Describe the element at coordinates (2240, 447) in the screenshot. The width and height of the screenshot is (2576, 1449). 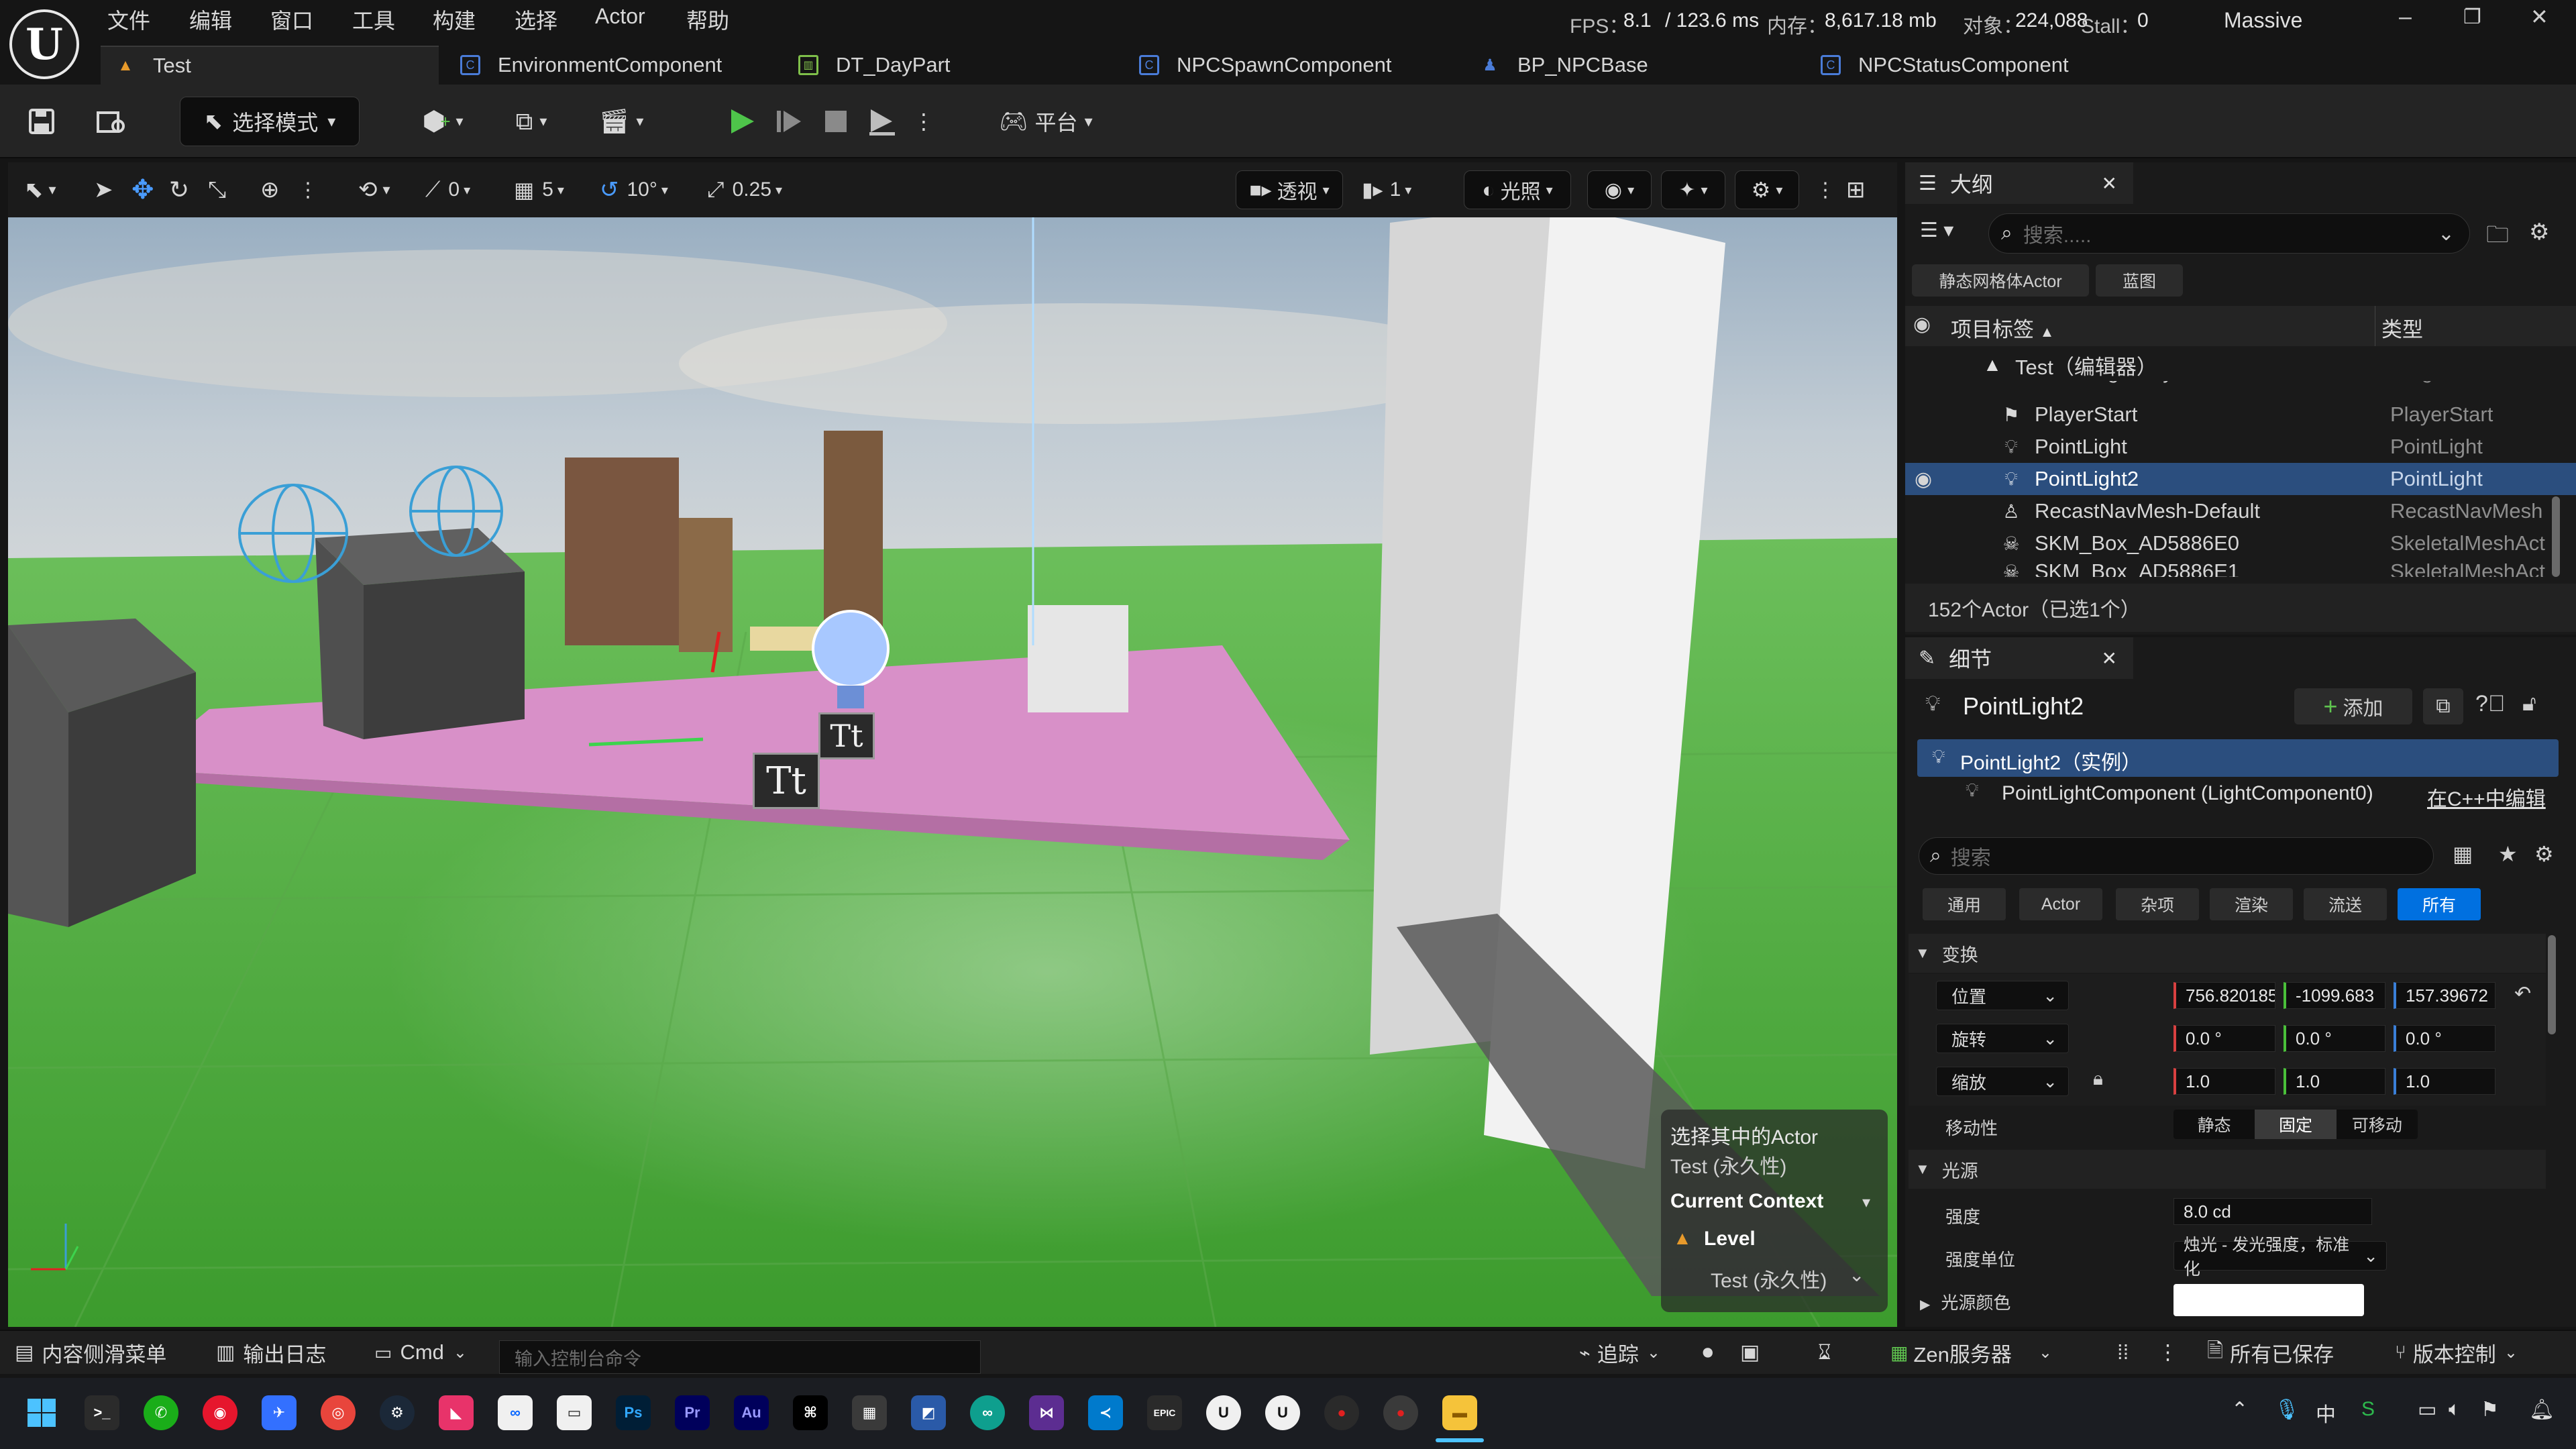
I see `list-item: 💡︎ PointLight PointLight` at that location.